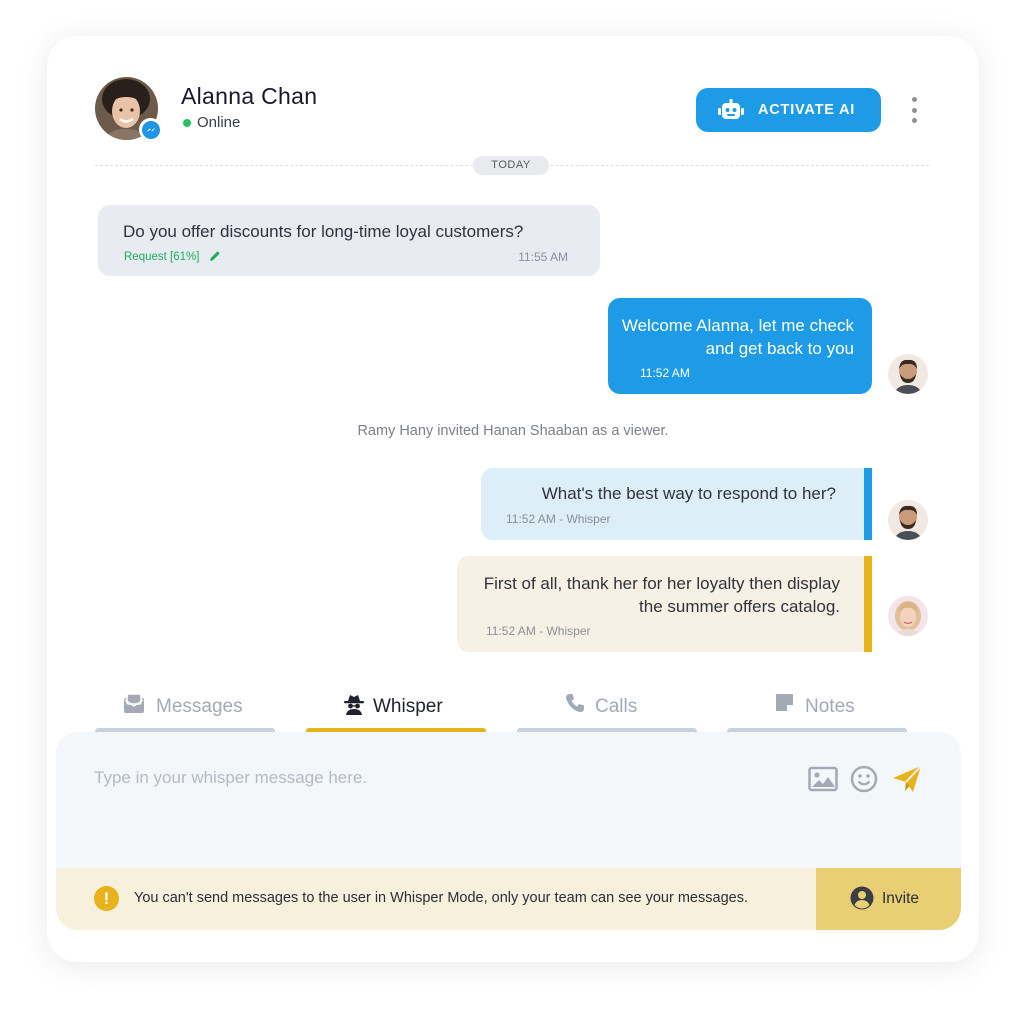  What do you see at coordinates (106, 898) in the screenshot?
I see `warning-icon: !` at bounding box center [106, 898].